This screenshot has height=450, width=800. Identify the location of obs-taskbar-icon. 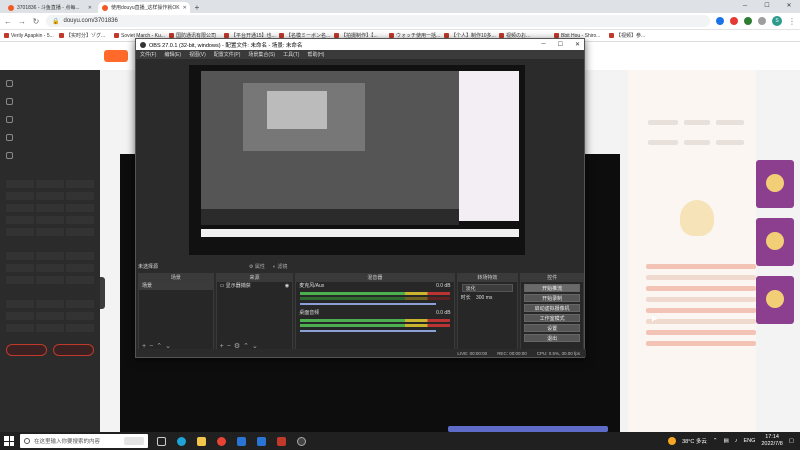
(301, 441).